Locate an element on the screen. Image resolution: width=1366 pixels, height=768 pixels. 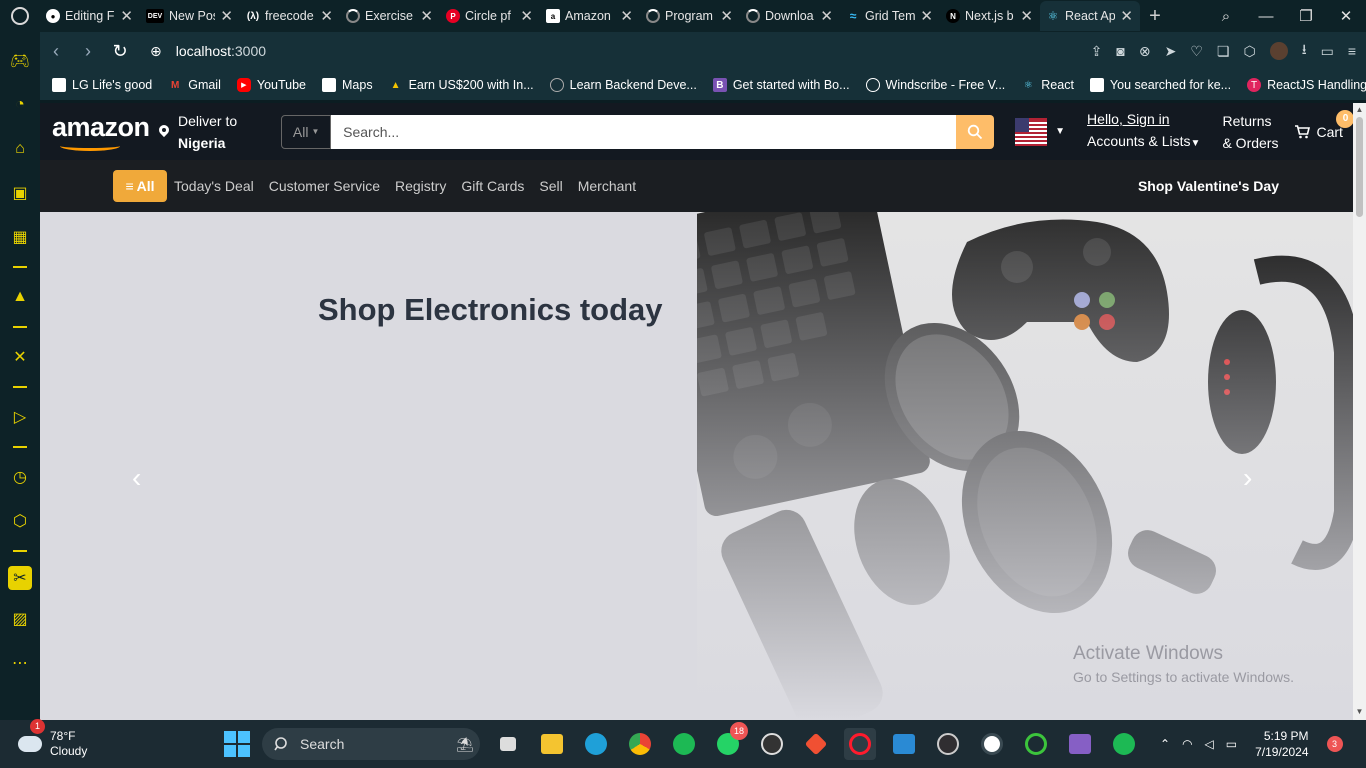
adblock-icon: ⊗ is located at coordinates (1145, 51).